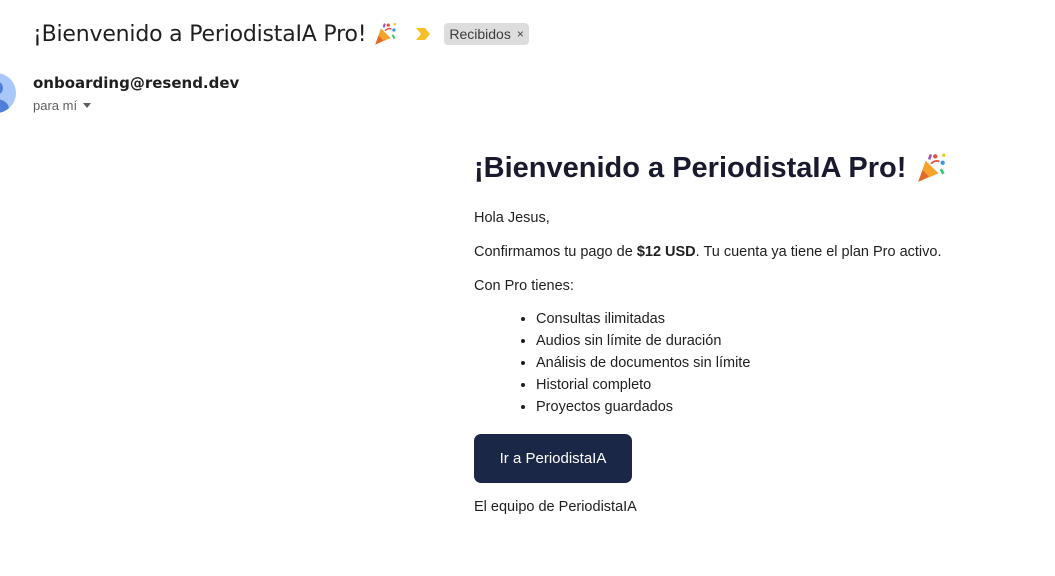 The width and height of the screenshot is (1055, 576). What do you see at coordinates (785, 407) in the screenshot?
I see `list-item: Proyectos guardados` at bounding box center [785, 407].